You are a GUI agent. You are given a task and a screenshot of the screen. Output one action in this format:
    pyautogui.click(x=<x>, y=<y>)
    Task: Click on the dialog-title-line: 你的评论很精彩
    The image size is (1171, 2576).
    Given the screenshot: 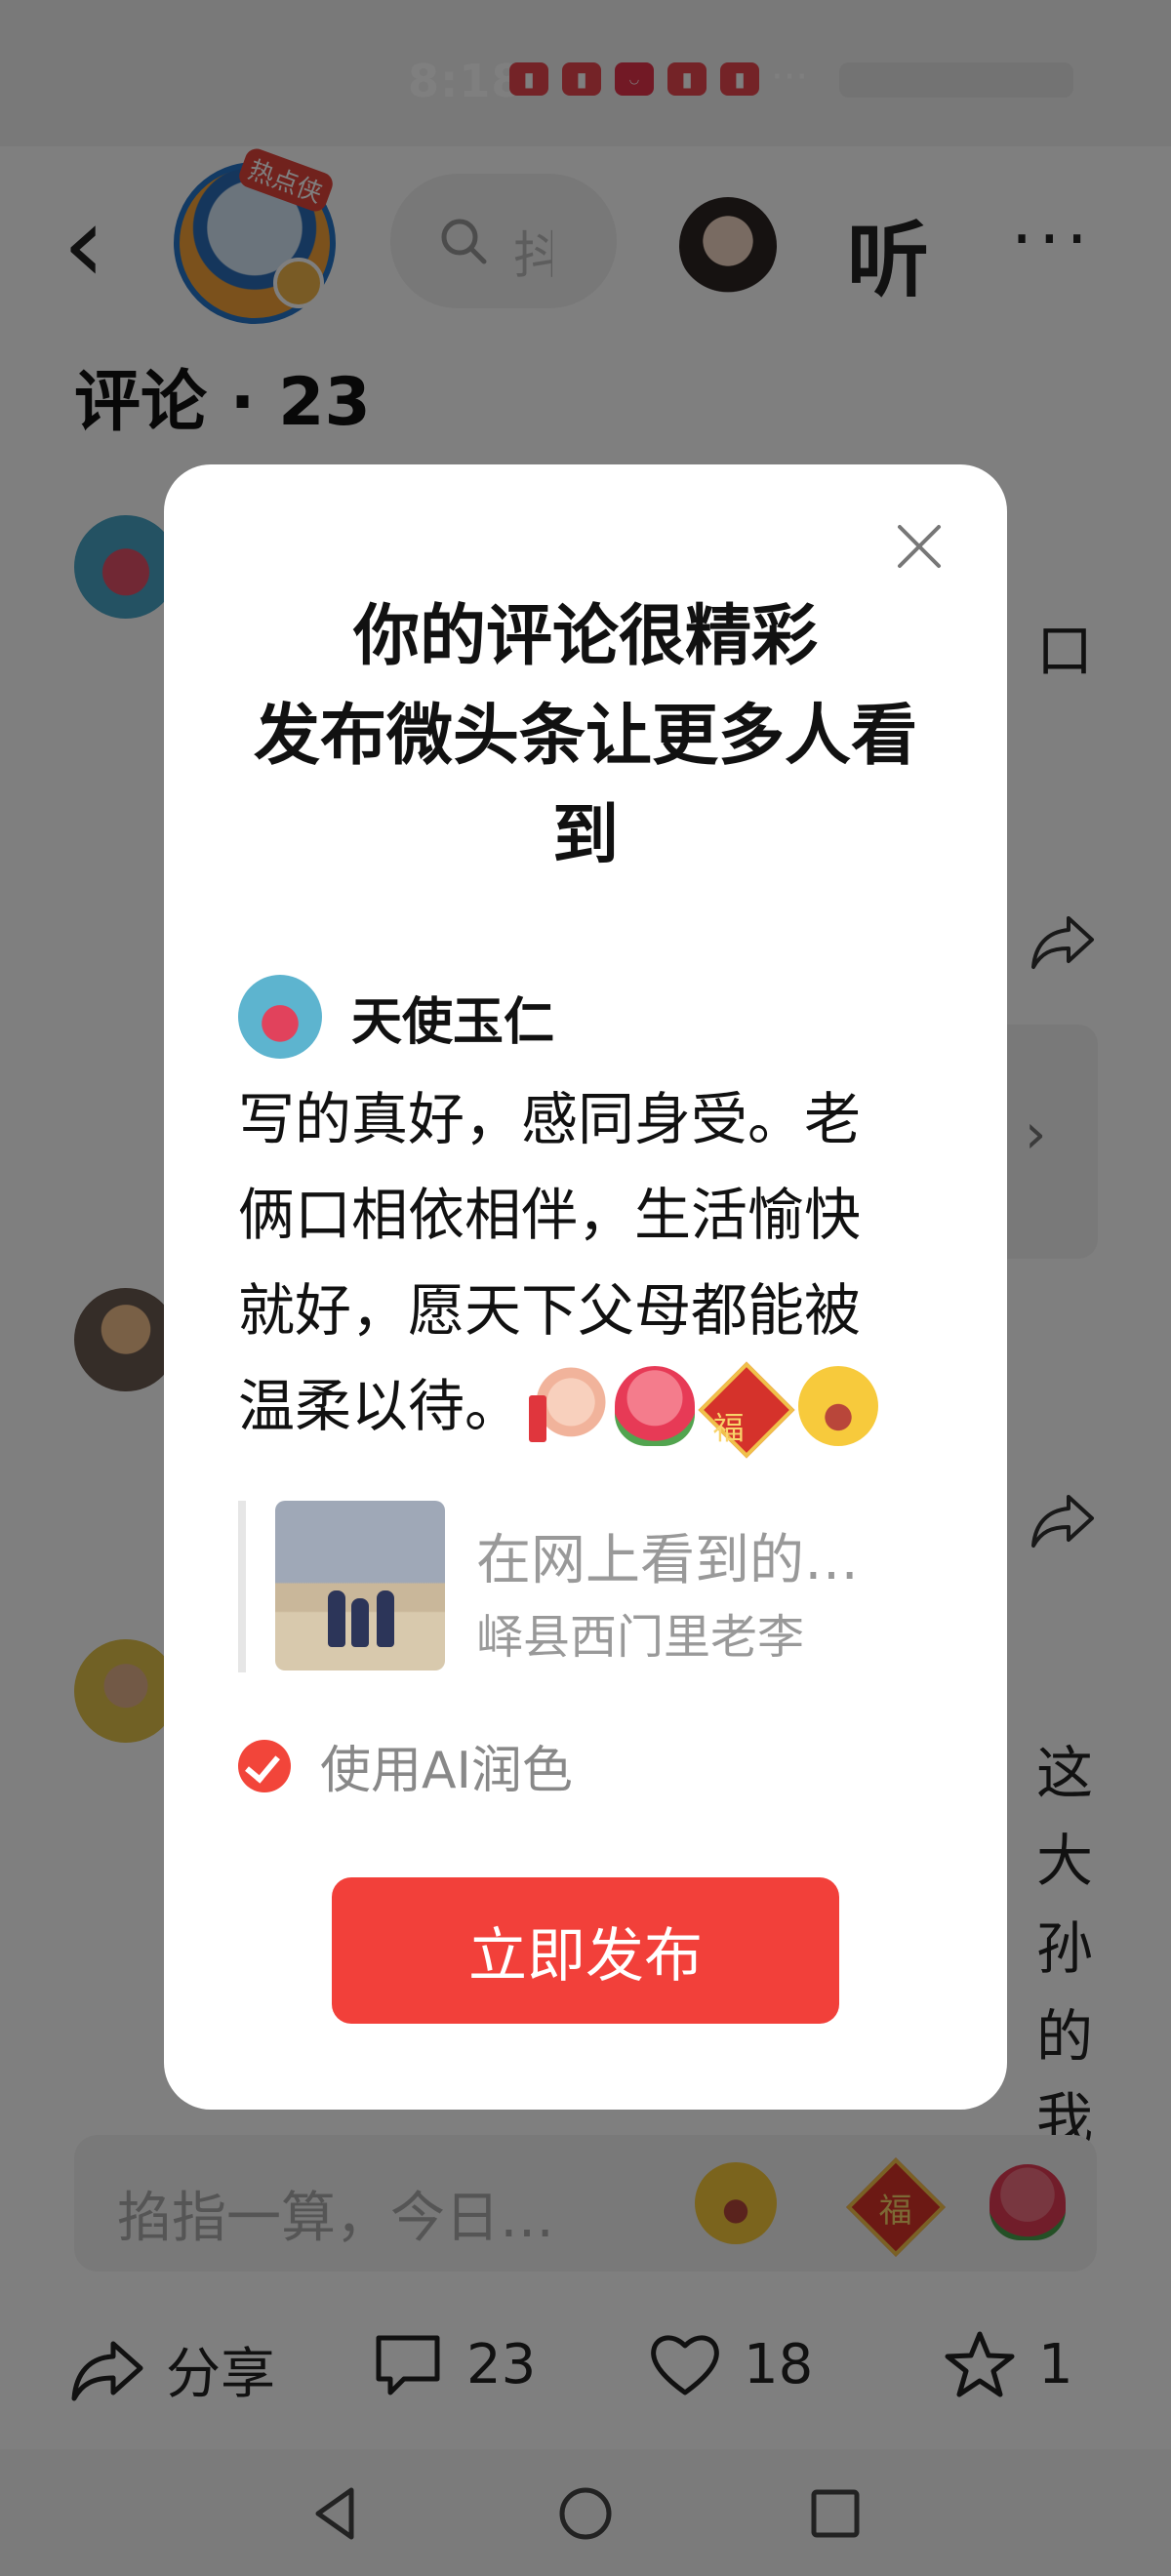 What is the action you would take?
    pyautogui.click(x=585, y=636)
    